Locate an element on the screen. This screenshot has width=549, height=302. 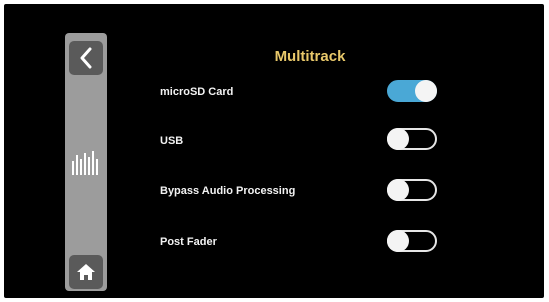
setting-label-microsd-card: microSD Card is located at coordinates (197, 92).